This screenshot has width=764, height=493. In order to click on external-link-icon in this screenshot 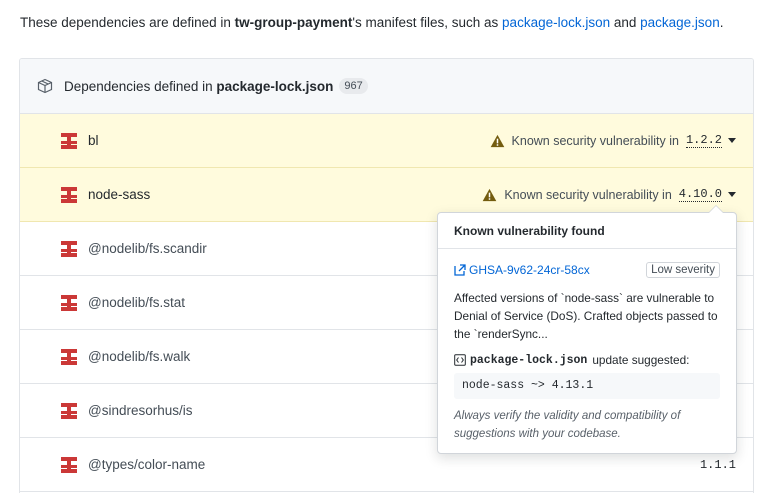, I will do `click(460, 270)`.